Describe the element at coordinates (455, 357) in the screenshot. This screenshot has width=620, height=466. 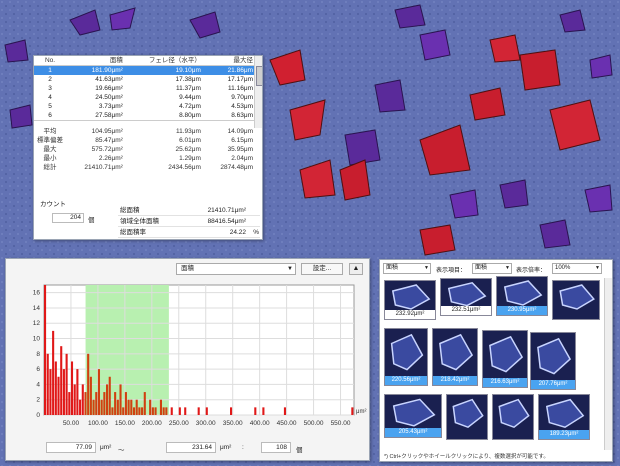
I see `particle-thumbnail: 218.42μm²` at that location.